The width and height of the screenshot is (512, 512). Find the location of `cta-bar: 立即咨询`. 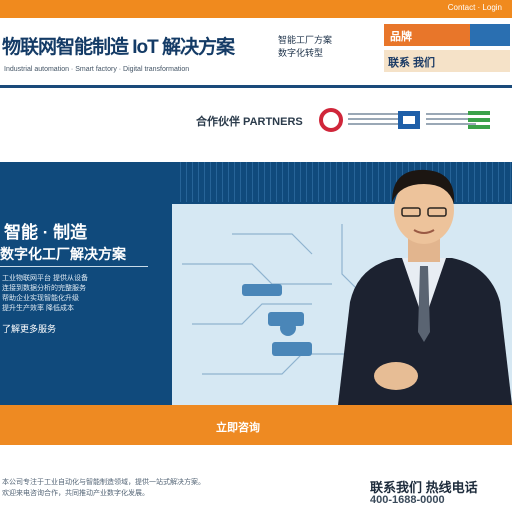

cta-bar: 立即咨询 is located at coordinates (256, 425).